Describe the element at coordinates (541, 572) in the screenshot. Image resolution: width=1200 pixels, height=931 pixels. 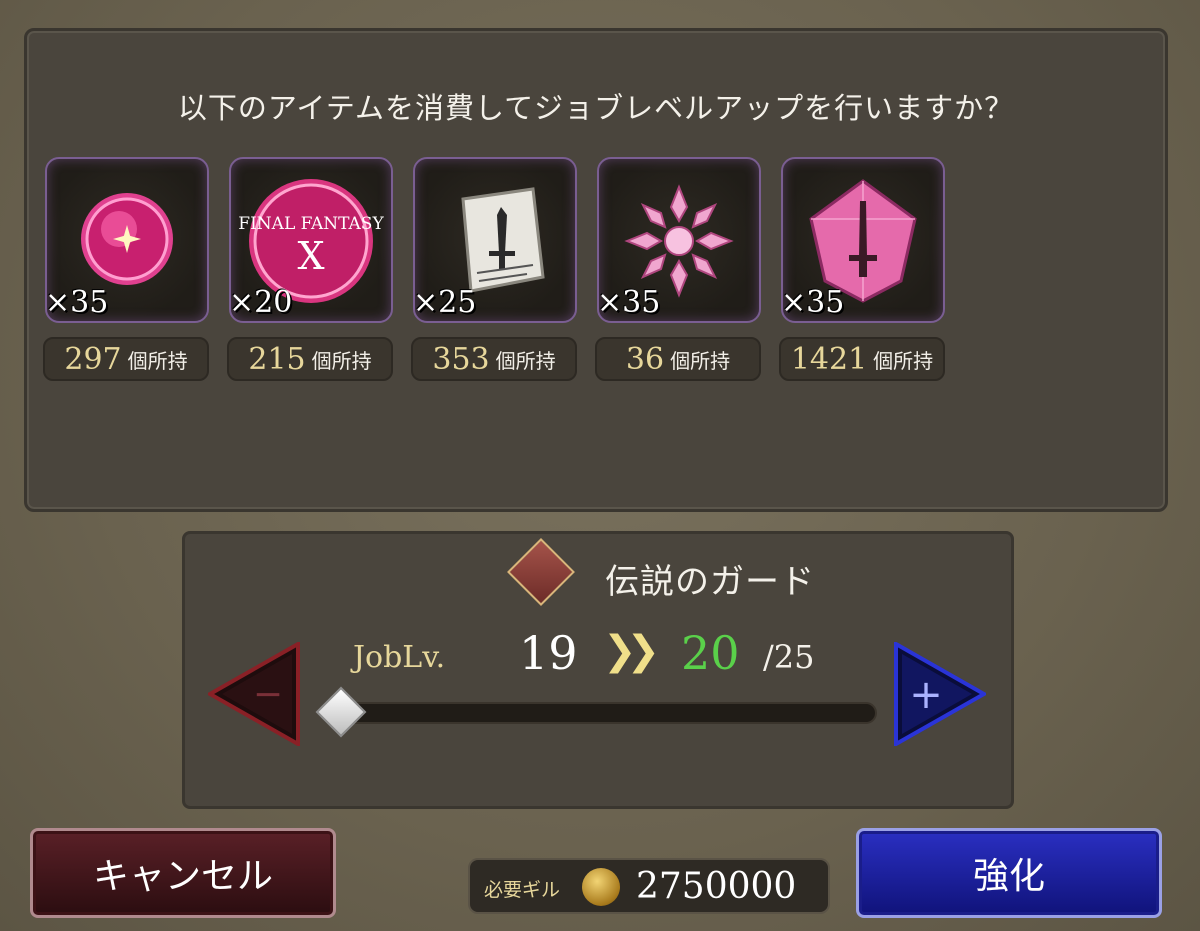
I see `job-class-icon` at that location.